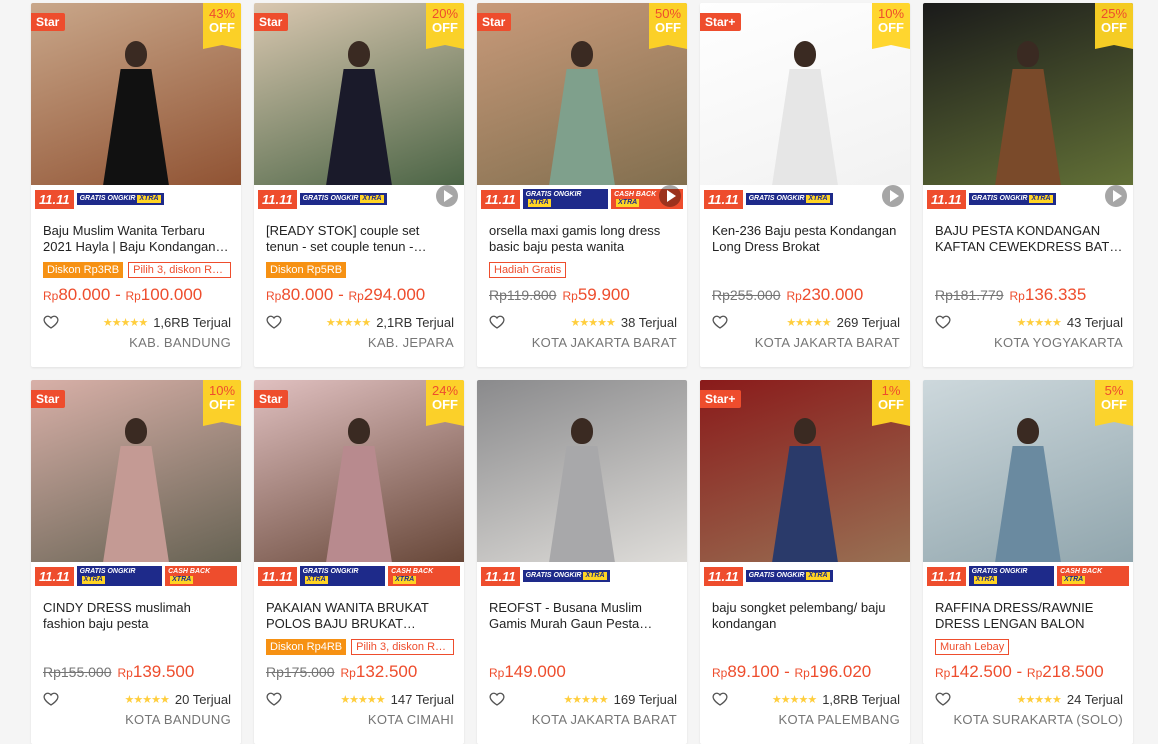 The image size is (1158, 744). What do you see at coordinates (792, 671) in the screenshot?
I see `current-price: Rp89.100 - Rp196.020` at bounding box center [792, 671].